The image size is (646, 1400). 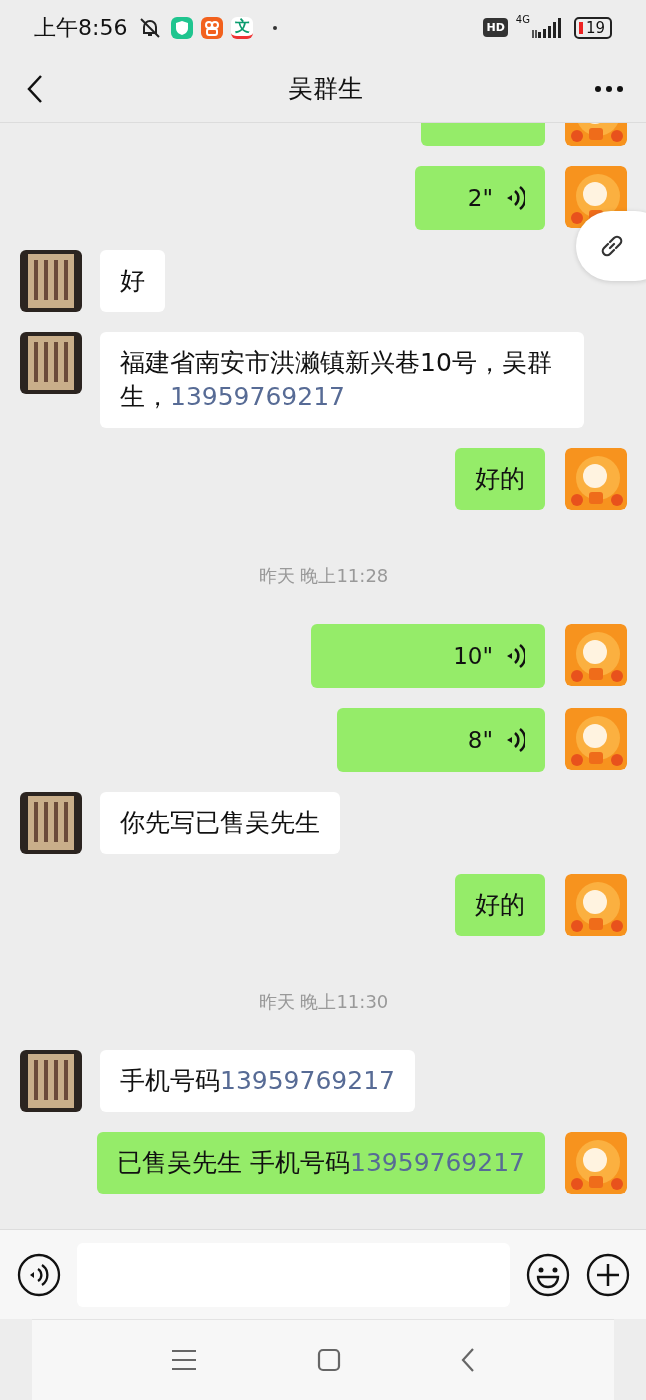 What do you see at coordinates (546, 27) in the screenshot?
I see `signal-icon` at bounding box center [546, 27].